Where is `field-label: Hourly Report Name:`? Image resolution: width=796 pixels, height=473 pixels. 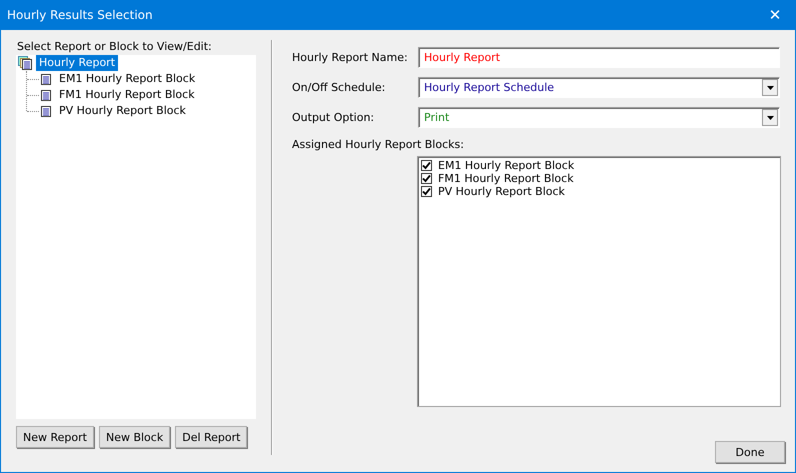 field-label: Hourly Report Name: is located at coordinates (350, 57).